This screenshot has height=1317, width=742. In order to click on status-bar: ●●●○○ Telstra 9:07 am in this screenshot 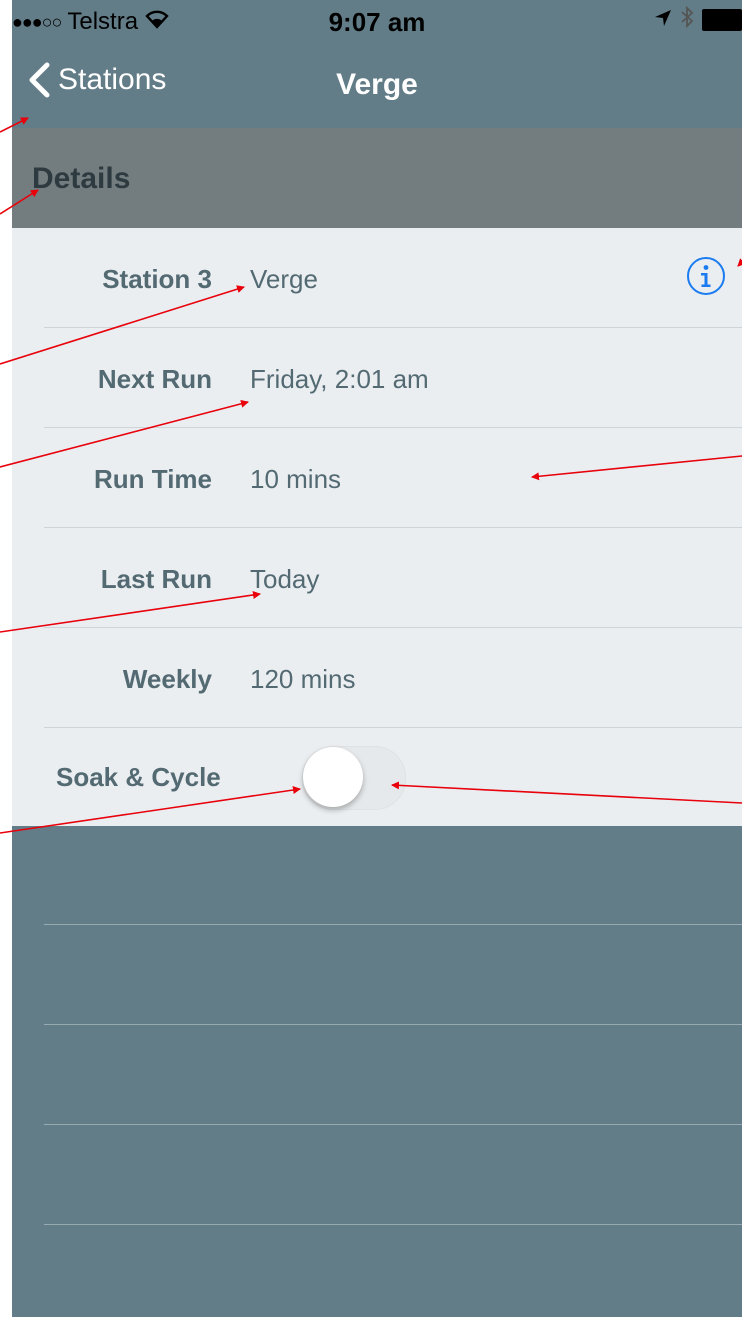, I will do `click(377, 20)`.